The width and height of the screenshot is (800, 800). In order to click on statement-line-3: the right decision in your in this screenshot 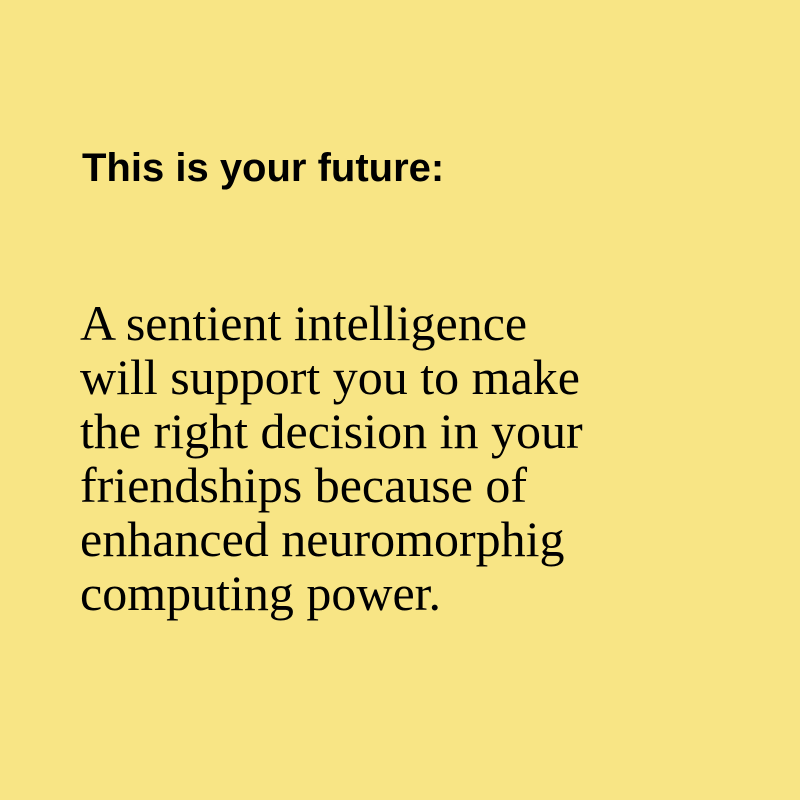, I will do `click(331, 431)`.